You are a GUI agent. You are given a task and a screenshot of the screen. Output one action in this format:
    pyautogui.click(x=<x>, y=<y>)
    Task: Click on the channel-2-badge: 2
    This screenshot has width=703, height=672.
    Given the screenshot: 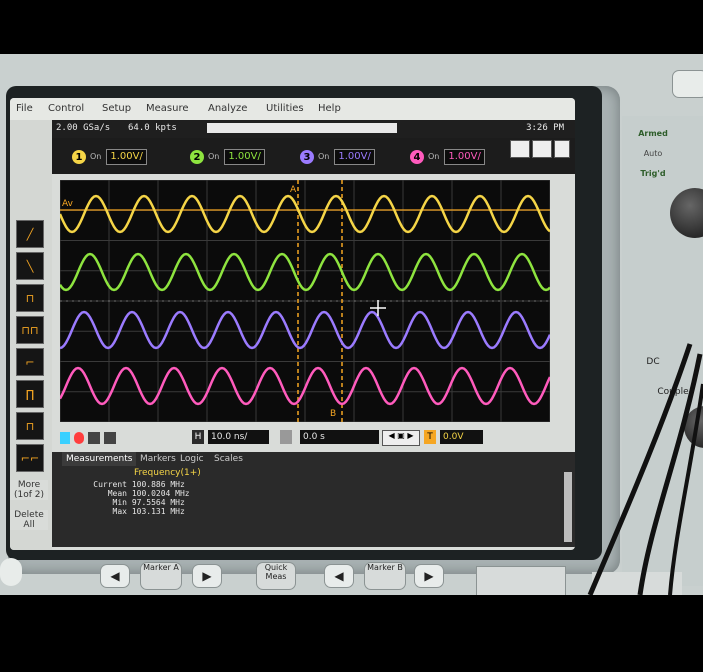 What is the action you would take?
    pyautogui.click(x=197, y=157)
    